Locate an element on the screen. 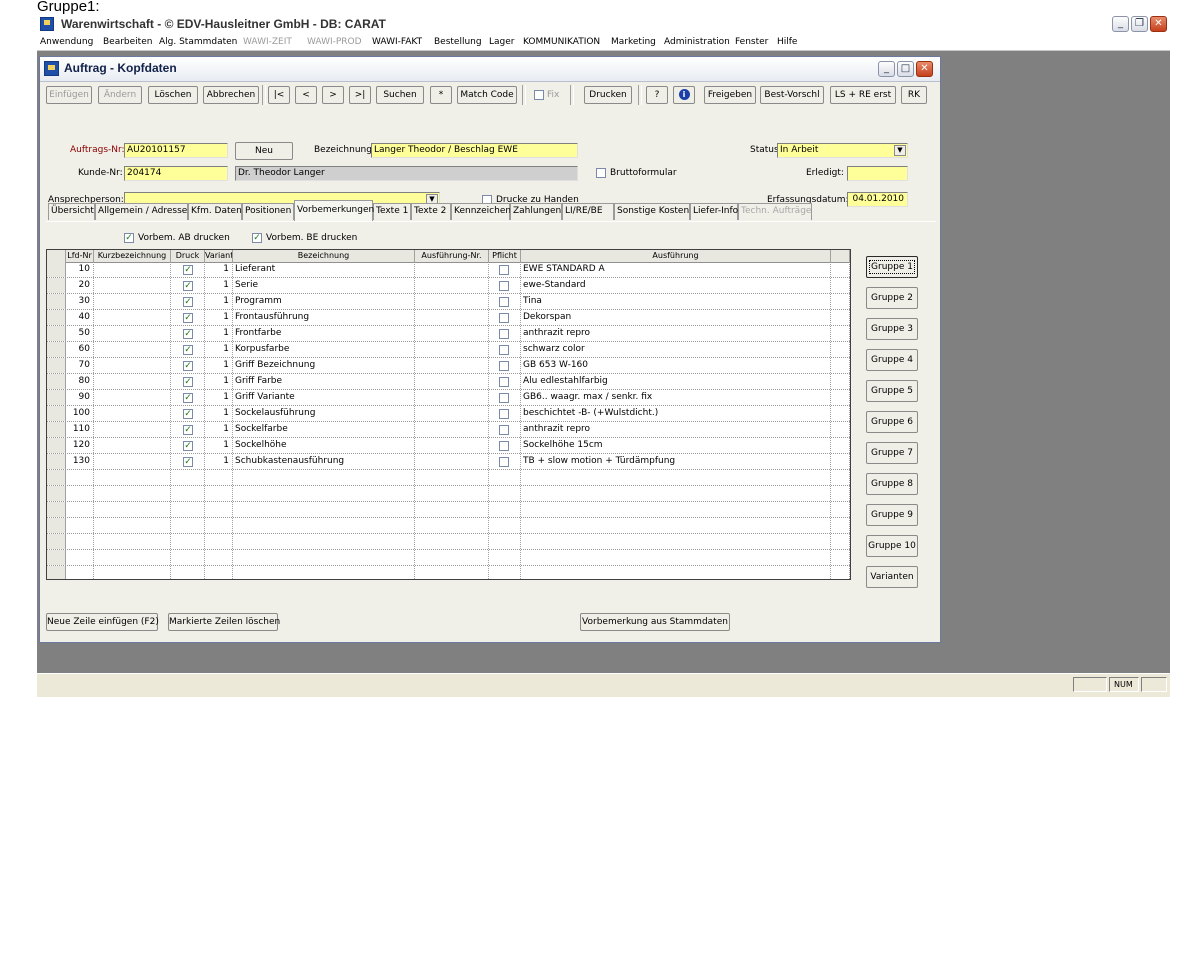 This screenshot has width=1180, height=980. last-record-button: >| is located at coordinates (360, 95).